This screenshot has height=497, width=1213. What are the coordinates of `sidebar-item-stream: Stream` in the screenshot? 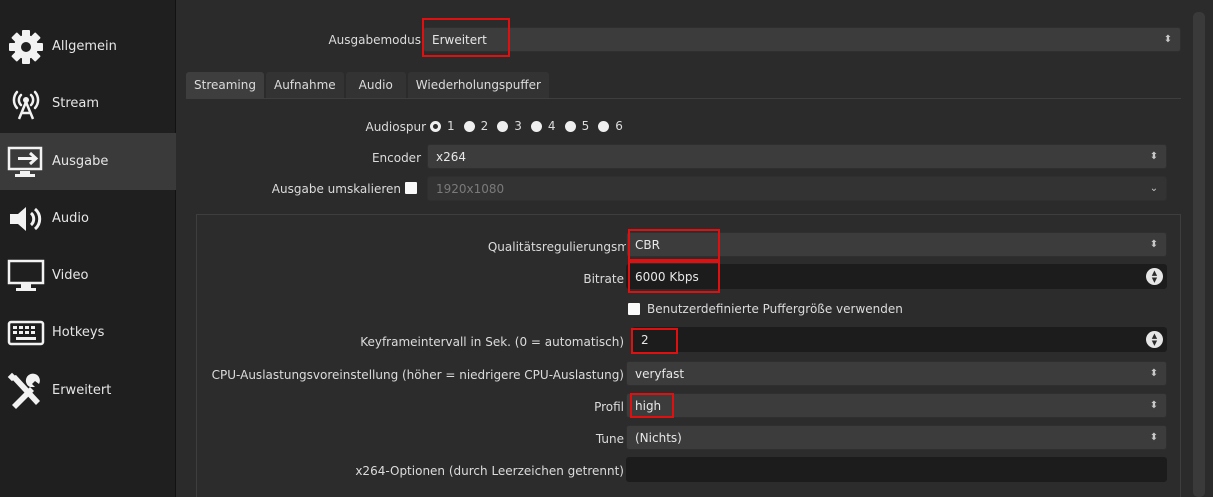 It's located at (88, 103).